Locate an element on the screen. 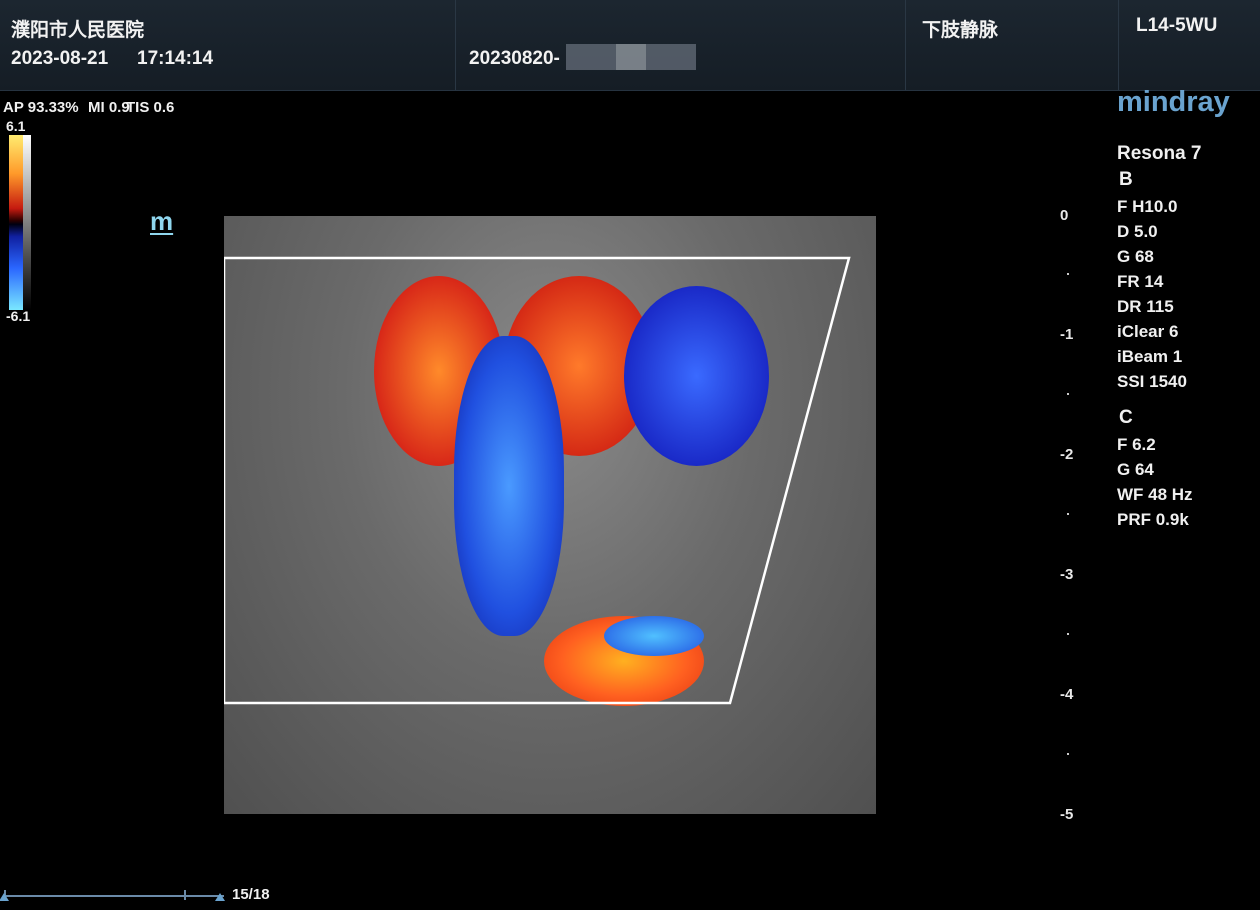 This screenshot has width=1260, height=910. cine-current-tick is located at coordinates (185, 895).